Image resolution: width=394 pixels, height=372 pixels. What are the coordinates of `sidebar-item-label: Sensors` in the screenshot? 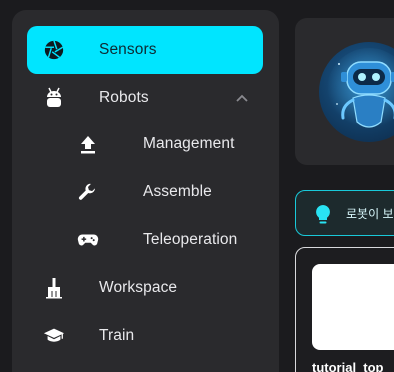 It's located at (128, 49).